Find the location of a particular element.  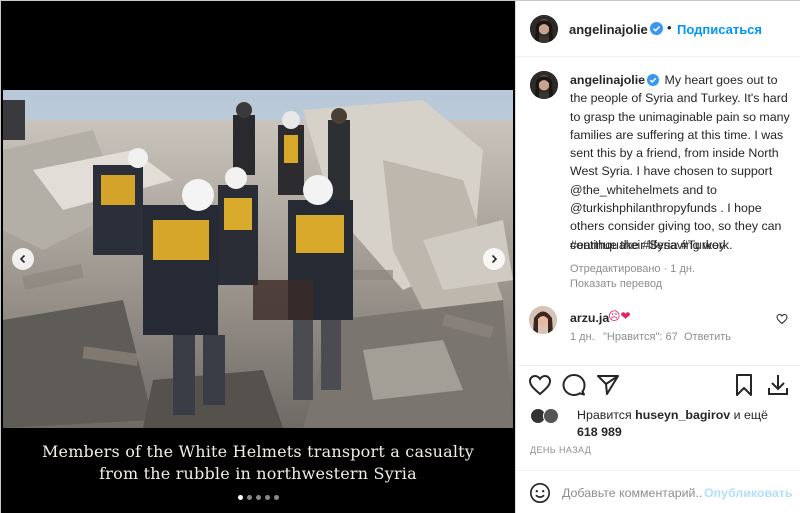

comment-likes: "Нравится": 67 is located at coordinates (640, 337).